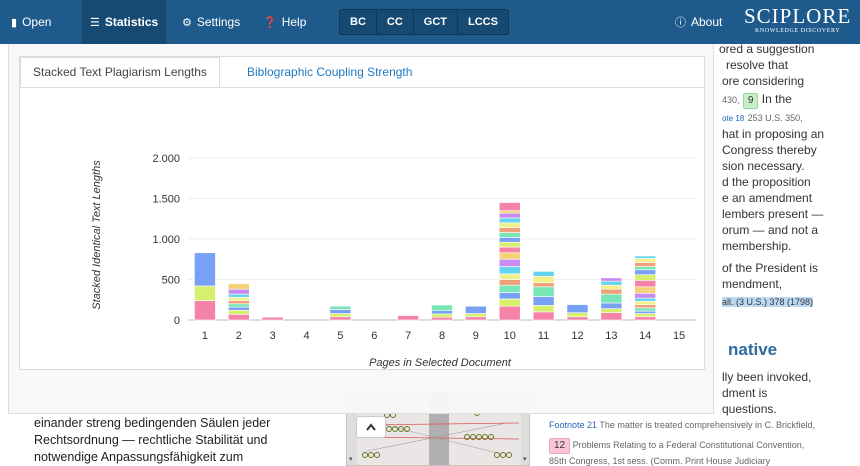 The height and width of the screenshot is (466, 860). What do you see at coordinates (139, 457) in the screenshot?
I see `doc-line: notwendige Anpassungsfähigkeit zum` at bounding box center [139, 457].